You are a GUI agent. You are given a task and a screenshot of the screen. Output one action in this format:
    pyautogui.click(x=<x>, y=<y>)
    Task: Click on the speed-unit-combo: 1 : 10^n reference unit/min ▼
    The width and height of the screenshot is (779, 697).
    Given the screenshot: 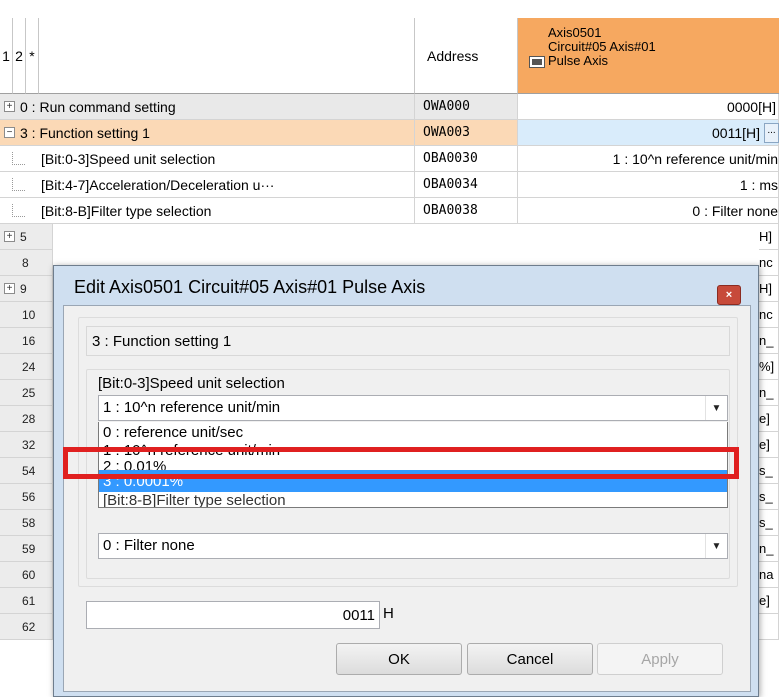 What is the action you would take?
    pyautogui.click(x=413, y=408)
    